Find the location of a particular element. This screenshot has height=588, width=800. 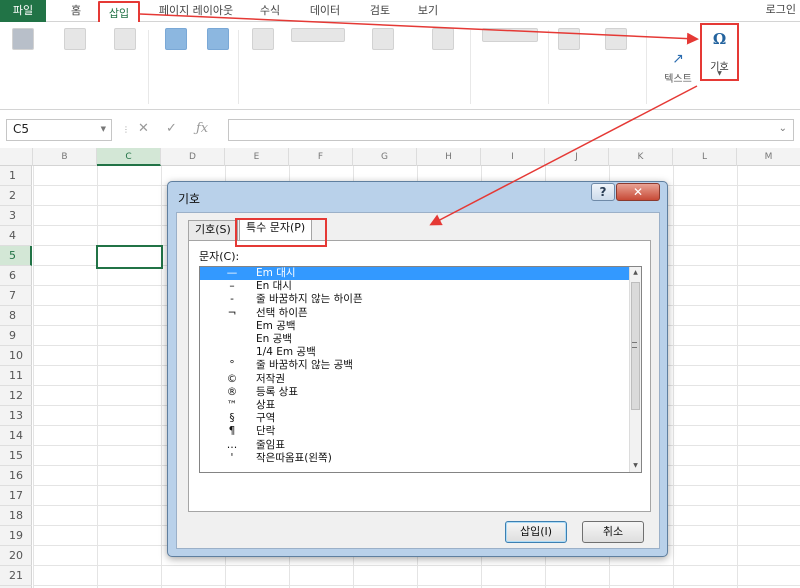

character-glyph: - is located at coordinates (232, 299).